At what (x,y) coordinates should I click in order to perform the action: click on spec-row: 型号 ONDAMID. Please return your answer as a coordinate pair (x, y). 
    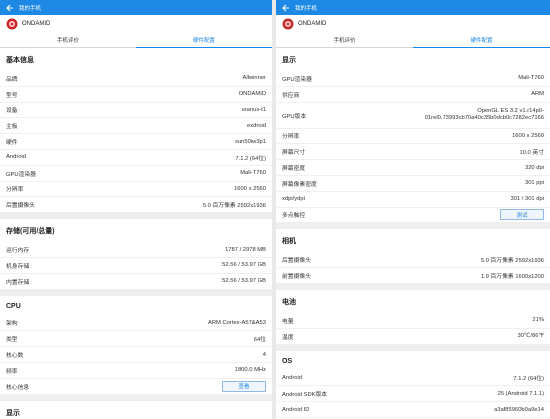
    Looking at the image, I should click on (136, 95).